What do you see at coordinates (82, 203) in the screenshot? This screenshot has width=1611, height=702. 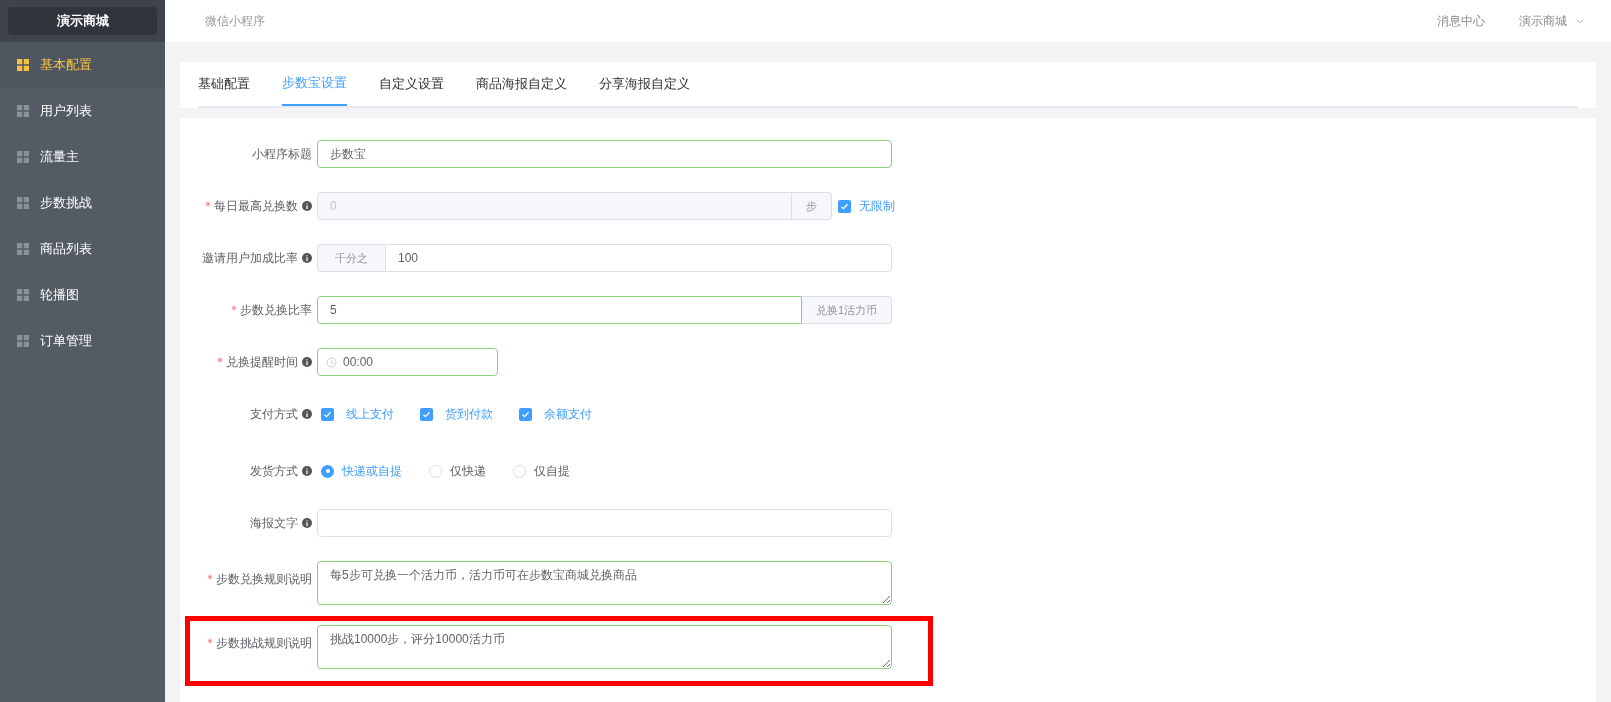 I see `sidebar-item: 步数挑战` at bounding box center [82, 203].